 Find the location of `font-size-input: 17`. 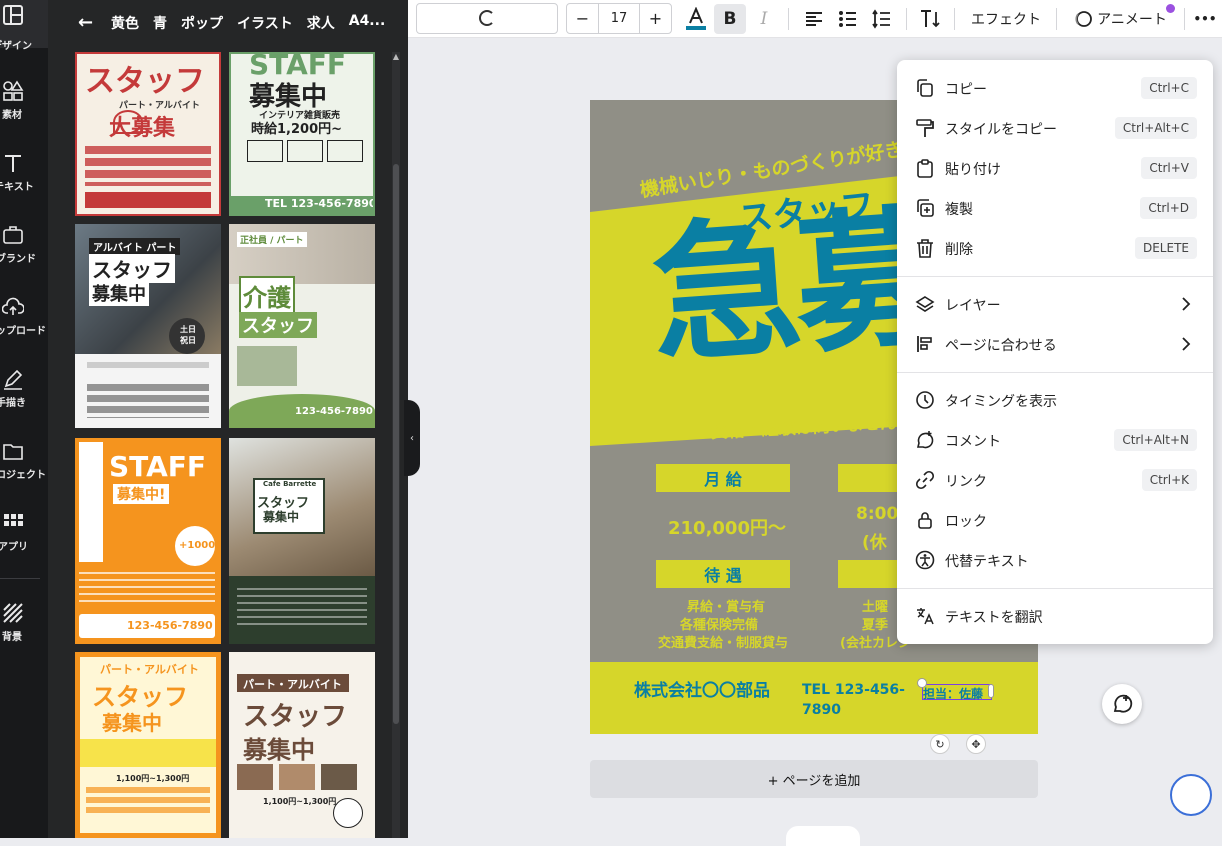

font-size-input: 17 is located at coordinates (619, 18).